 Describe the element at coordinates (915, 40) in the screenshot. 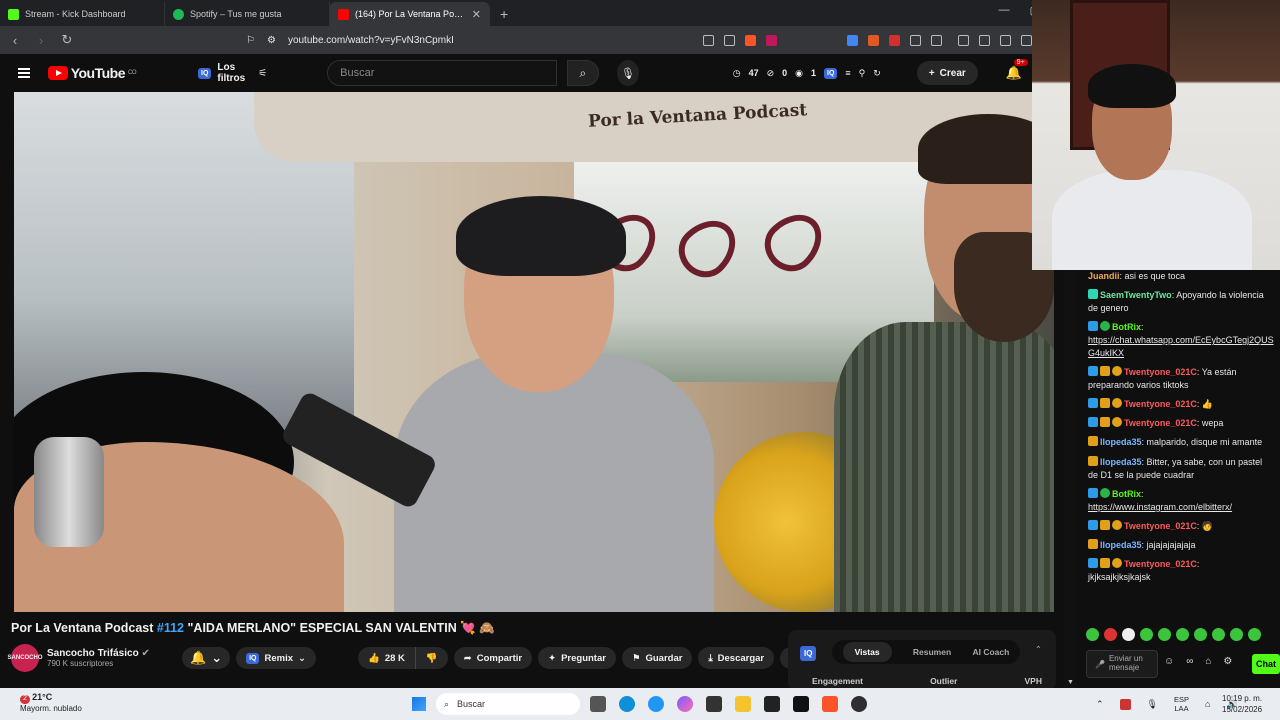

I see `puzzle-icon` at that location.